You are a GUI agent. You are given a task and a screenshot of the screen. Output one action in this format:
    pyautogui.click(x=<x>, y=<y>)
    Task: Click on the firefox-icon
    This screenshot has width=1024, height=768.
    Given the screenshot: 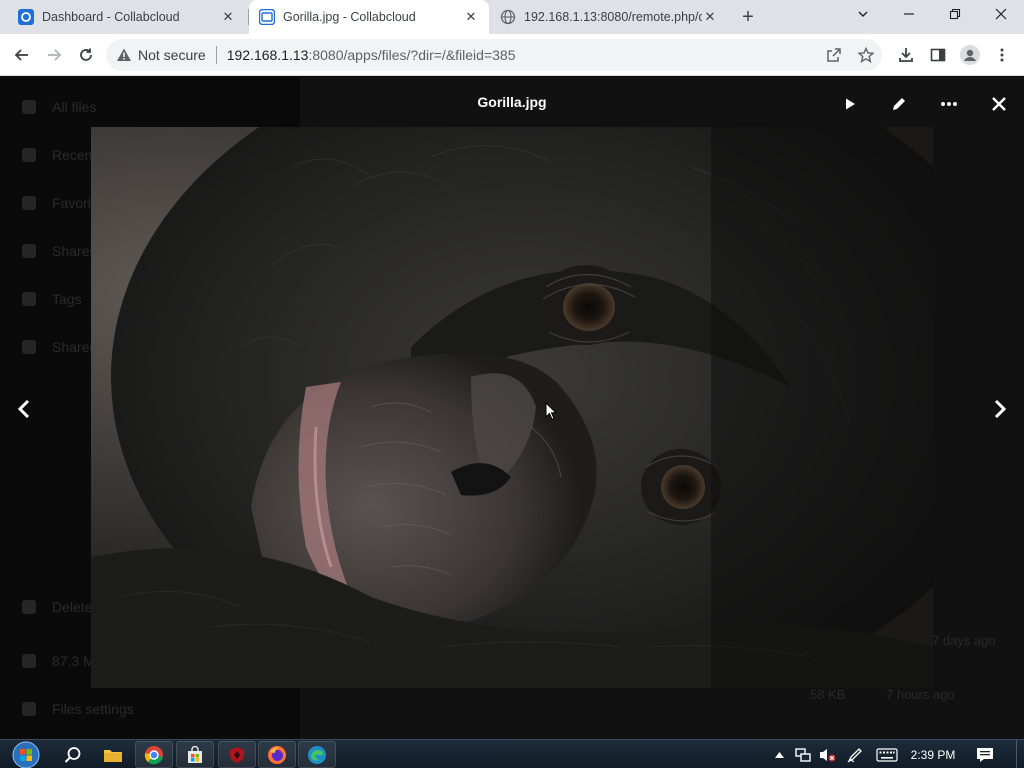 What is the action you would take?
    pyautogui.click(x=277, y=754)
    